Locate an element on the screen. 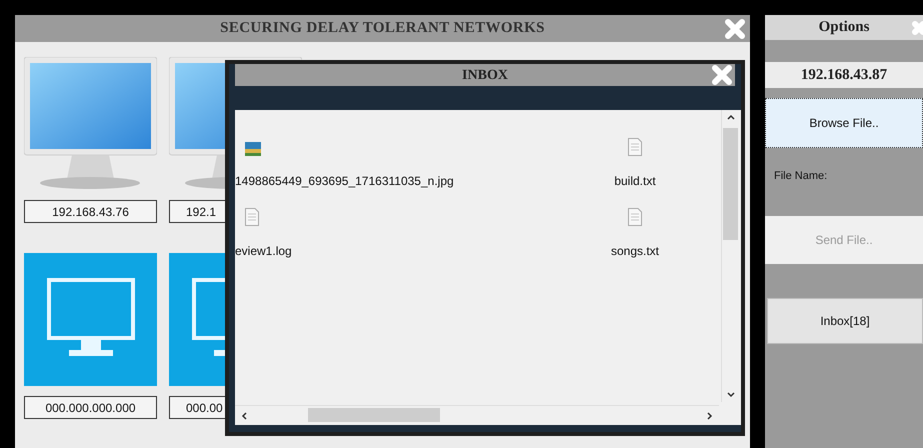  file-name: build.txt is located at coordinates (635, 181).